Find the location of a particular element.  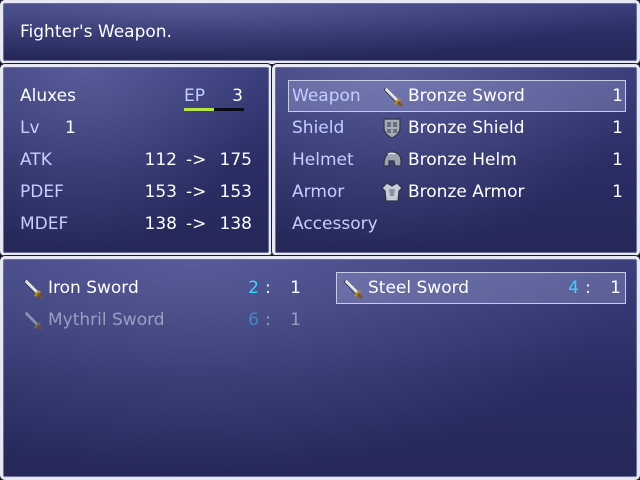

item-ep-cost: 2 is located at coordinates (253, 288).